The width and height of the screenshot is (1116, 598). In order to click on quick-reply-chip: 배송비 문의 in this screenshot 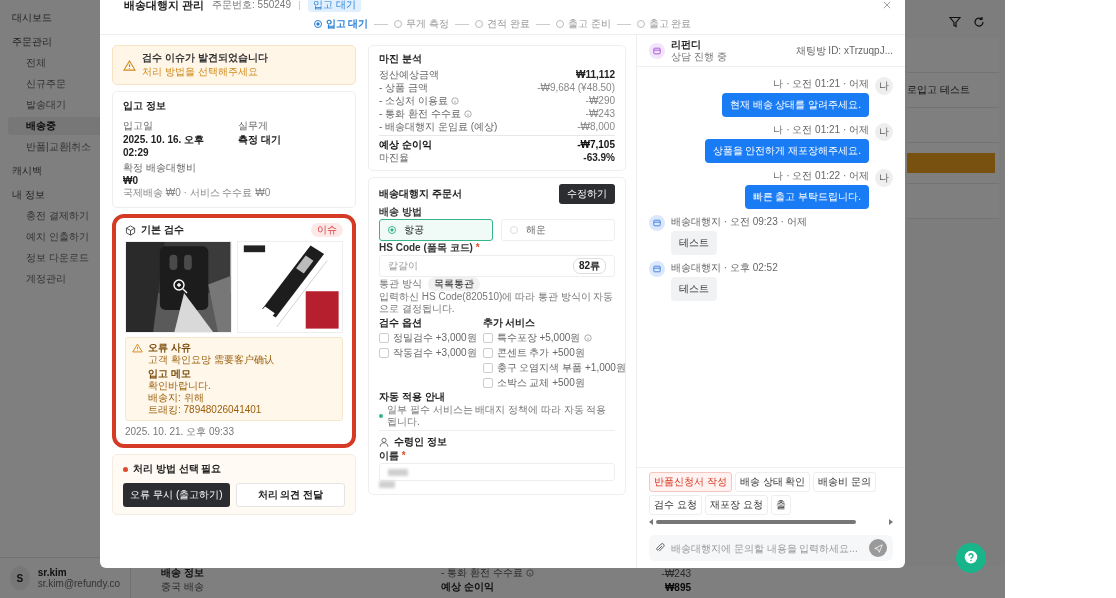, I will do `click(845, 482)`.